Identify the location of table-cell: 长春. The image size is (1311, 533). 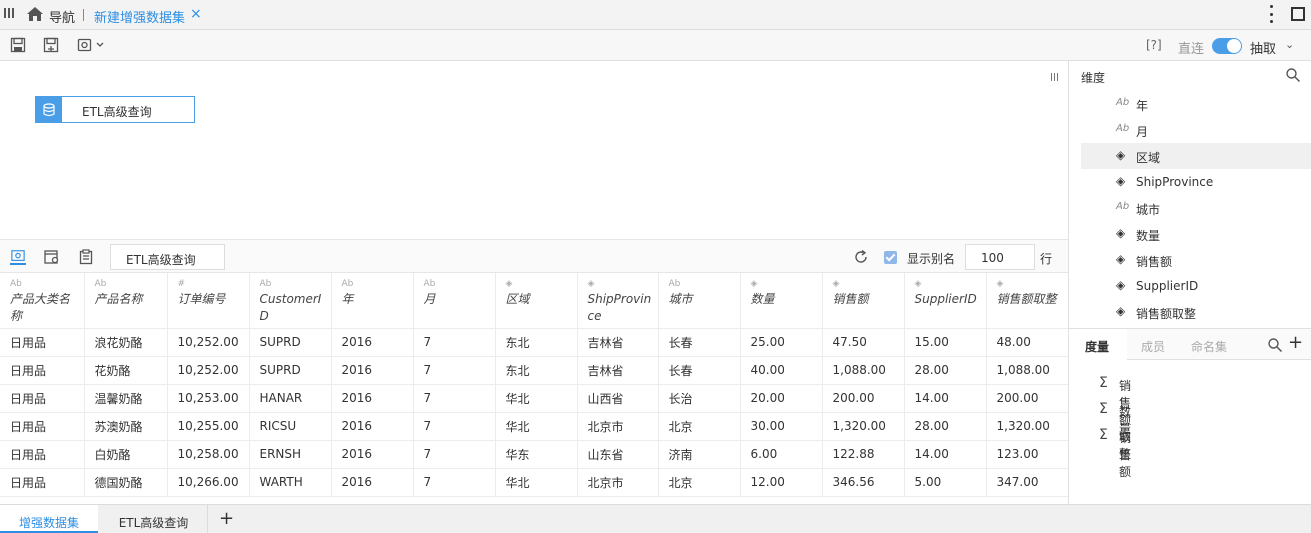
(699, 370).